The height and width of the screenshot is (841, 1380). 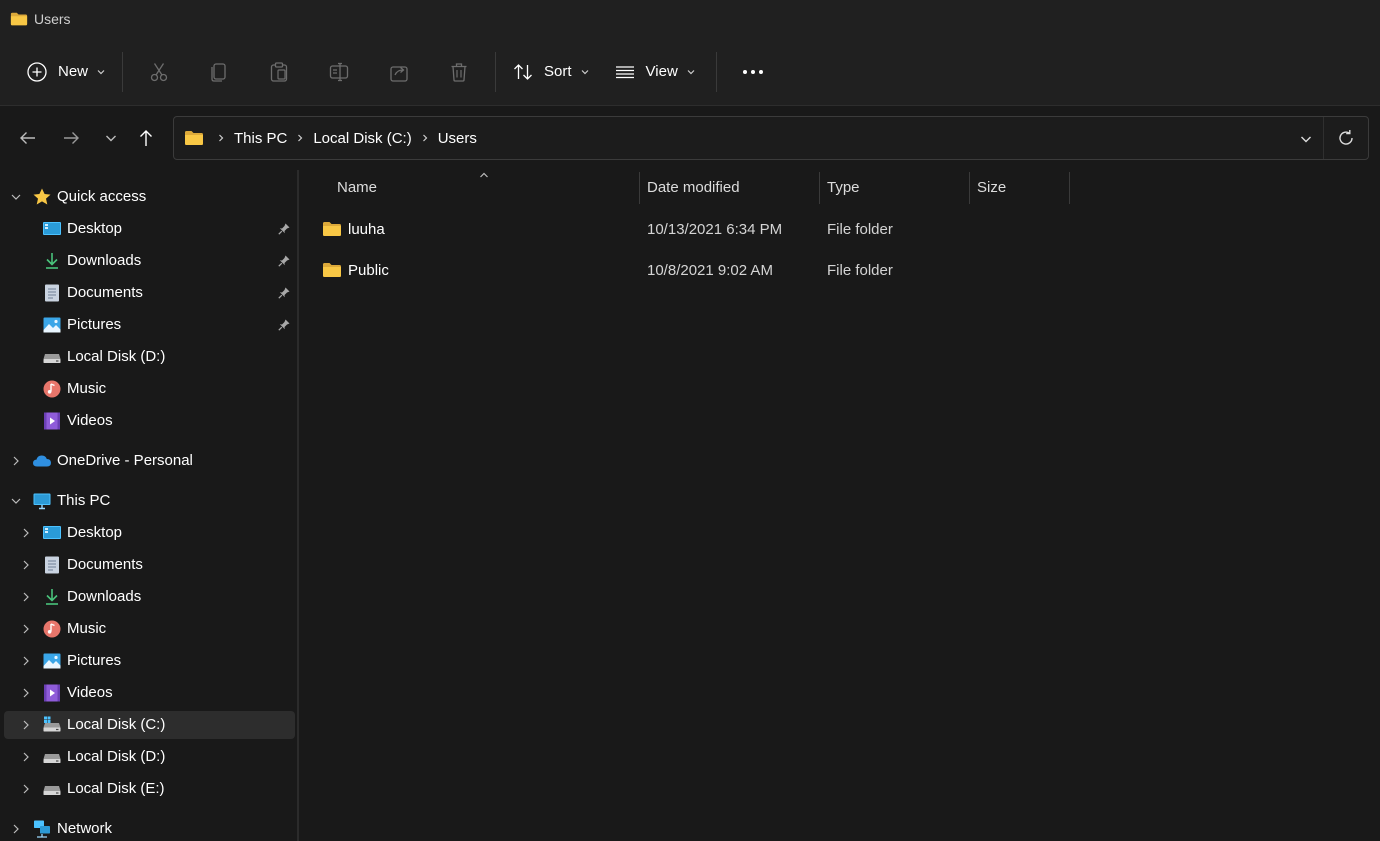 I want to click on address-history-dropdown, so click(x=1306, y=139).